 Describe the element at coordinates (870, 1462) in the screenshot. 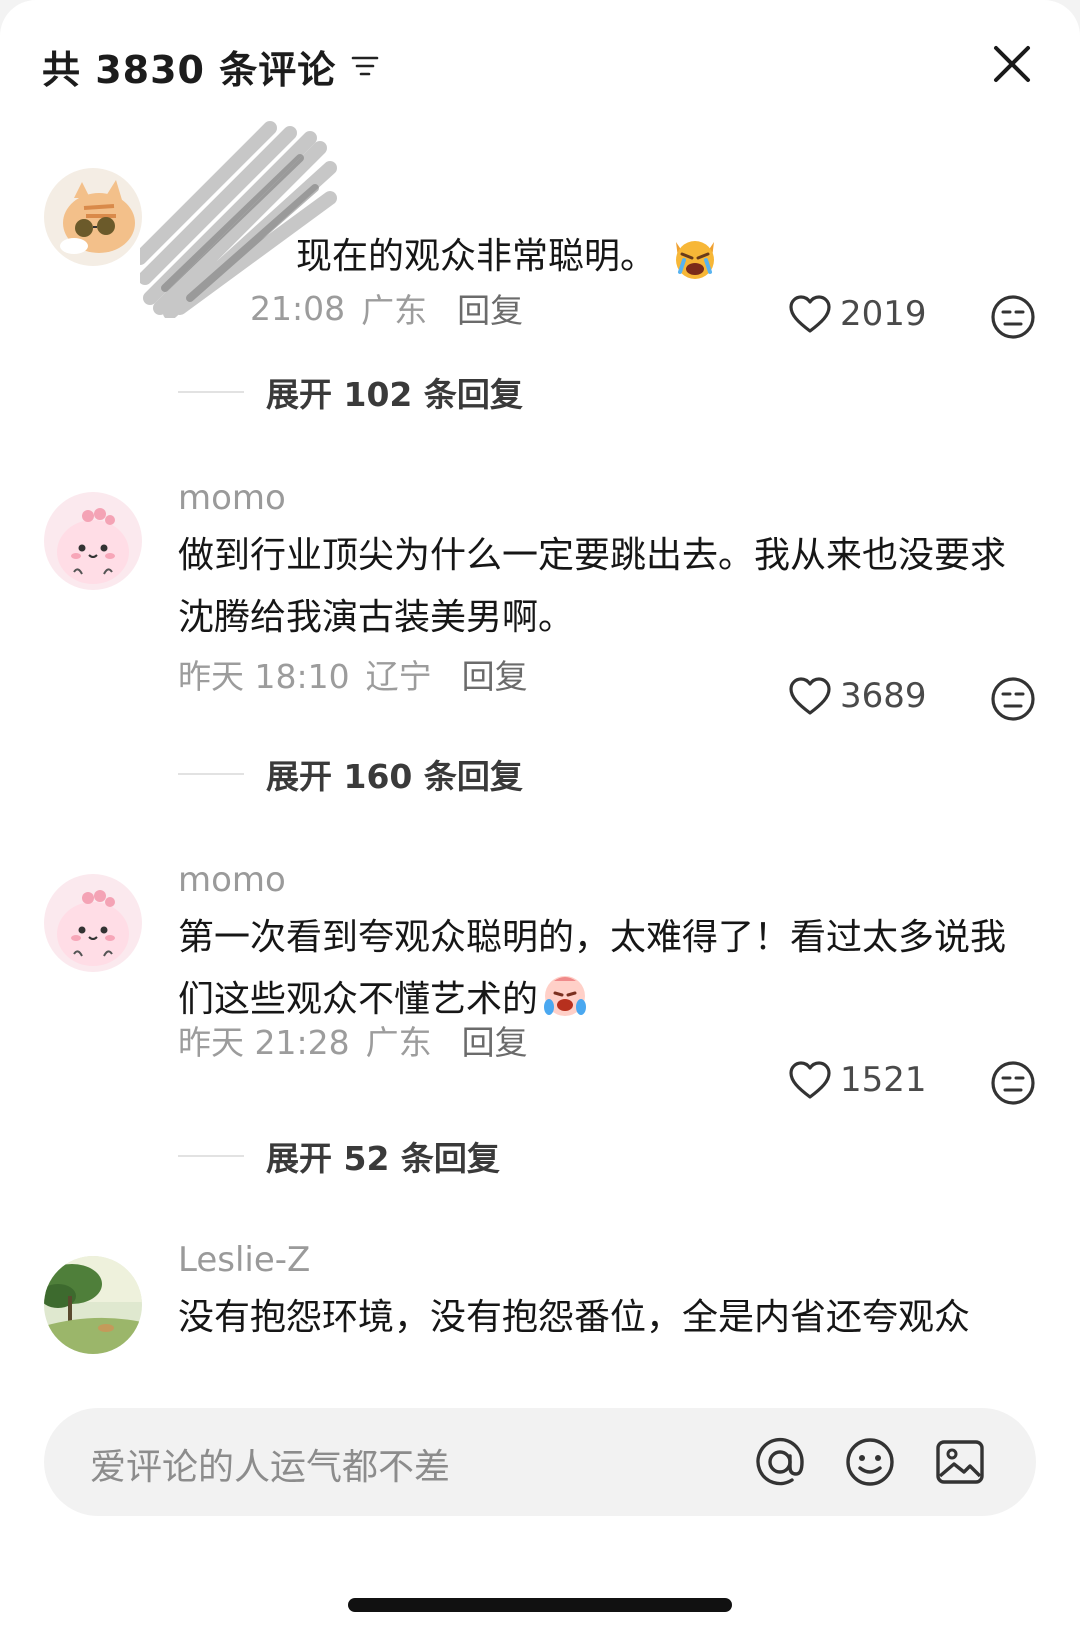

I see `emoji-icon` at that location.